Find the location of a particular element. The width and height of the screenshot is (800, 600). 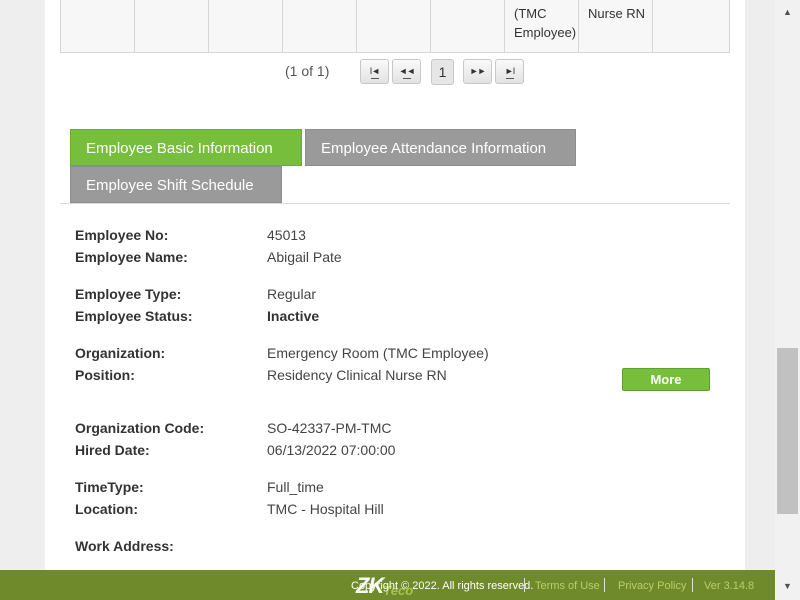

first-page-button: I◄ is located at coordinates (374, 71).